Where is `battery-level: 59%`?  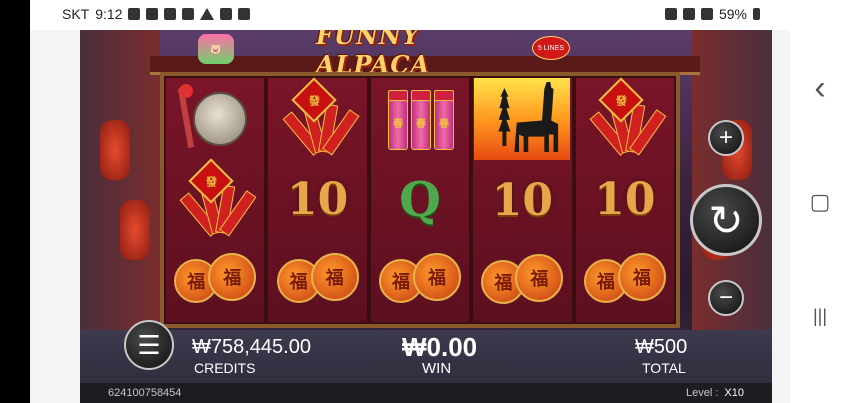
battery-level: 59% is located at coordinates (732, 14).